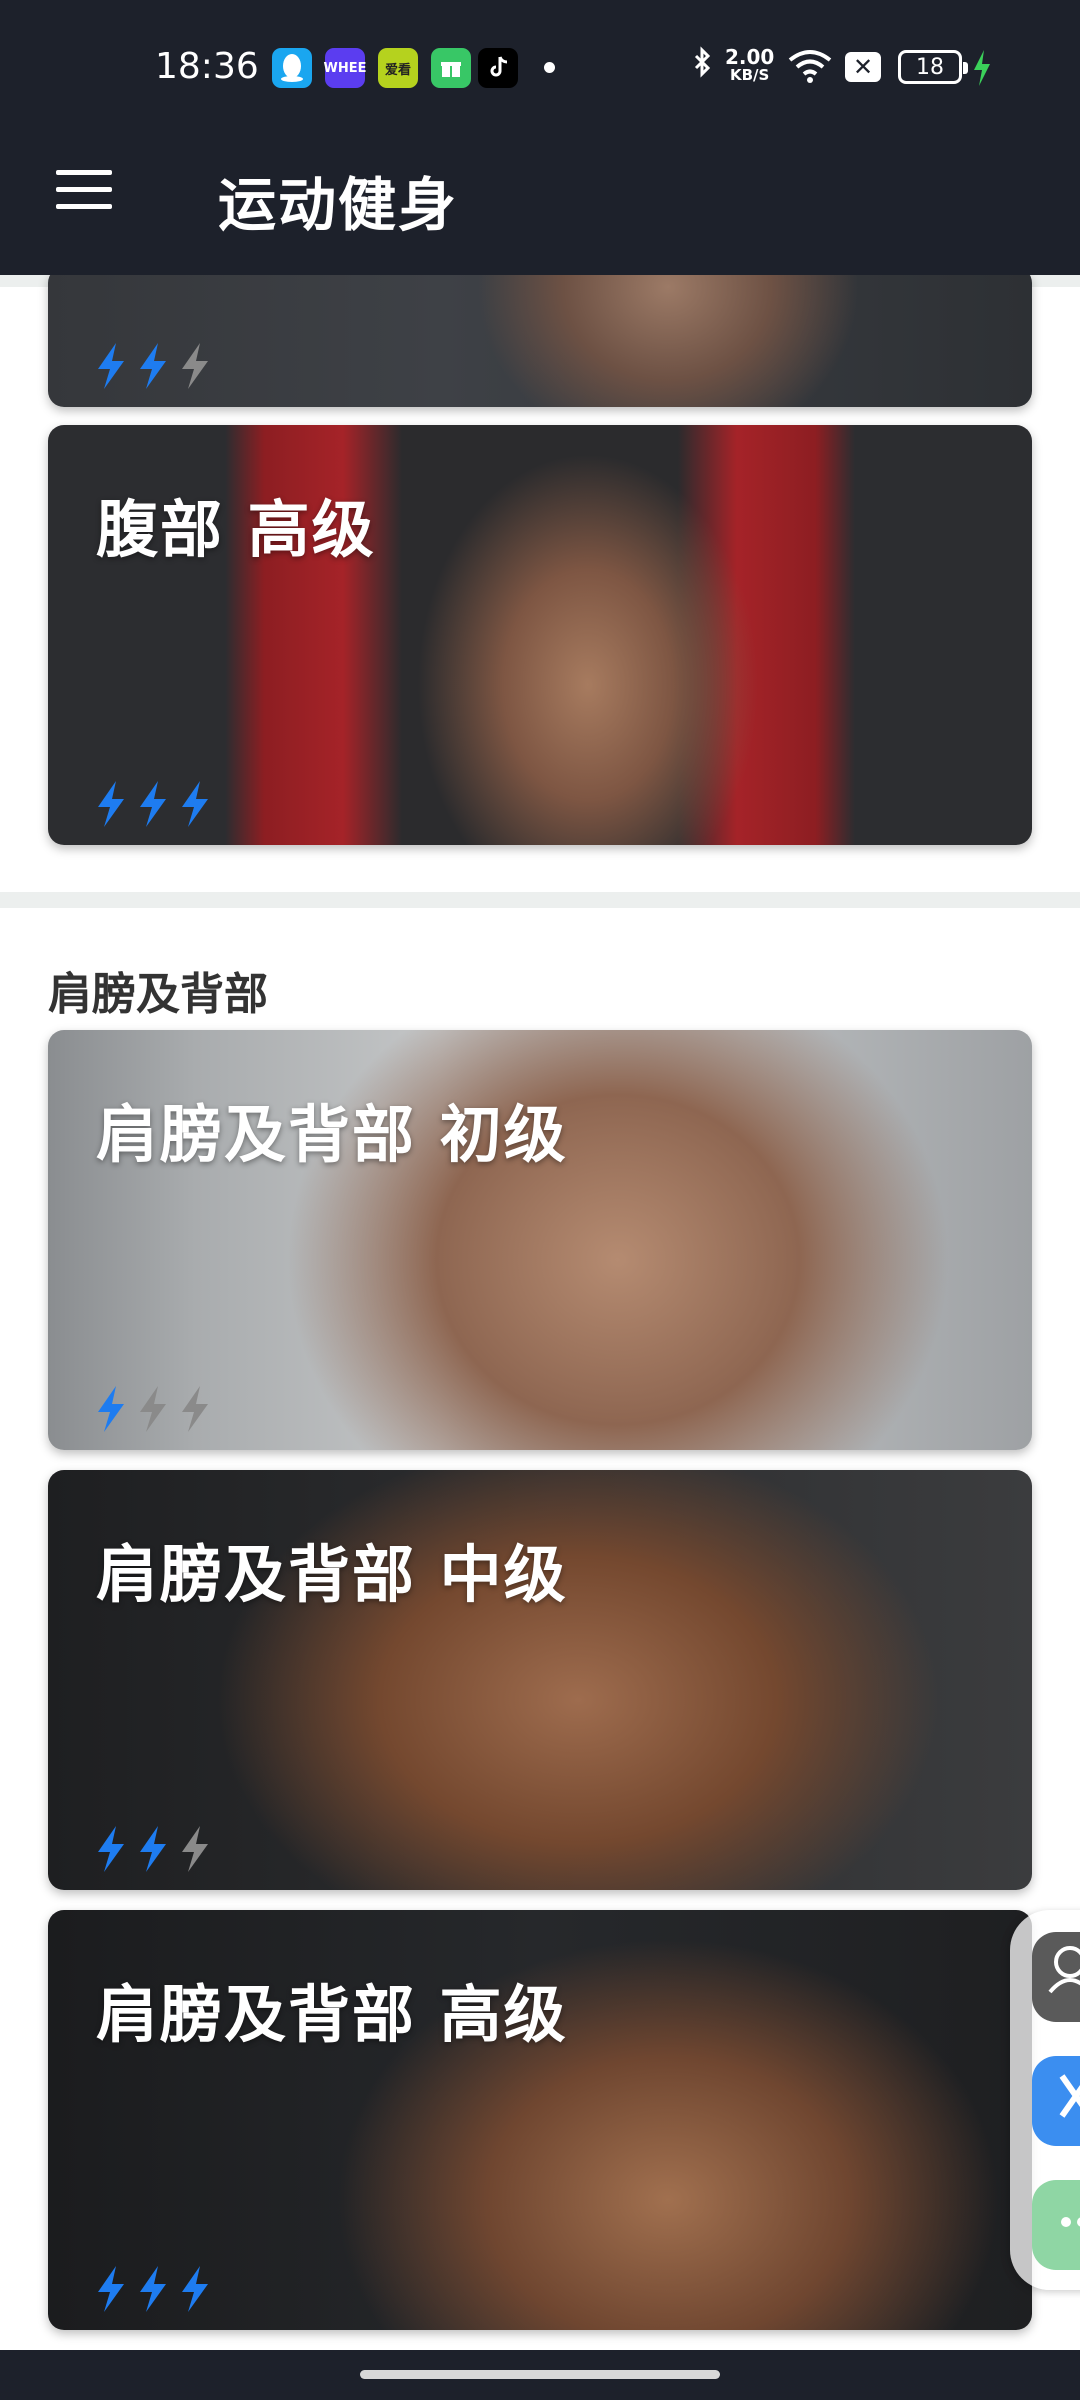  I want to click on workout-card-abs-intermediate, so click(540, 341).